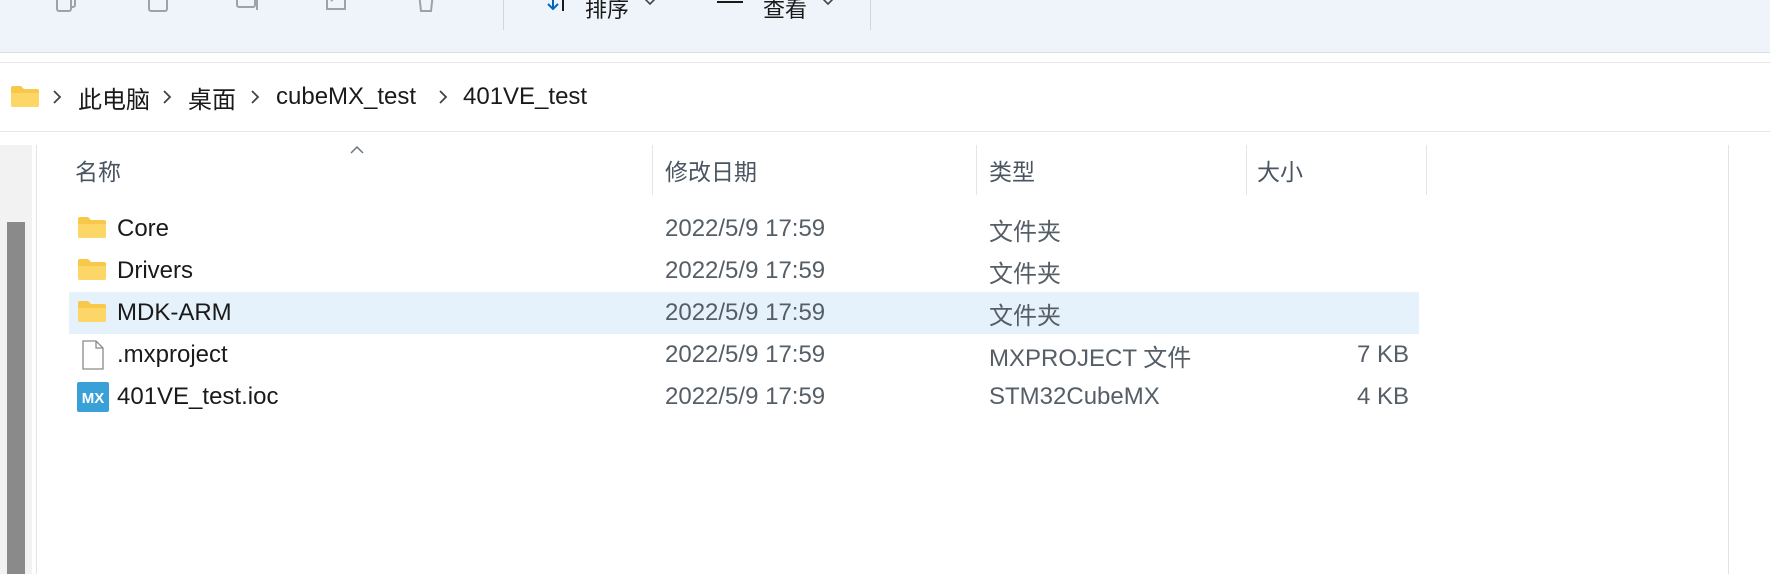  What do you see at coordinates (336, 9) in the screenshot?
I see `share-icon` at bounding box center [336, 9].